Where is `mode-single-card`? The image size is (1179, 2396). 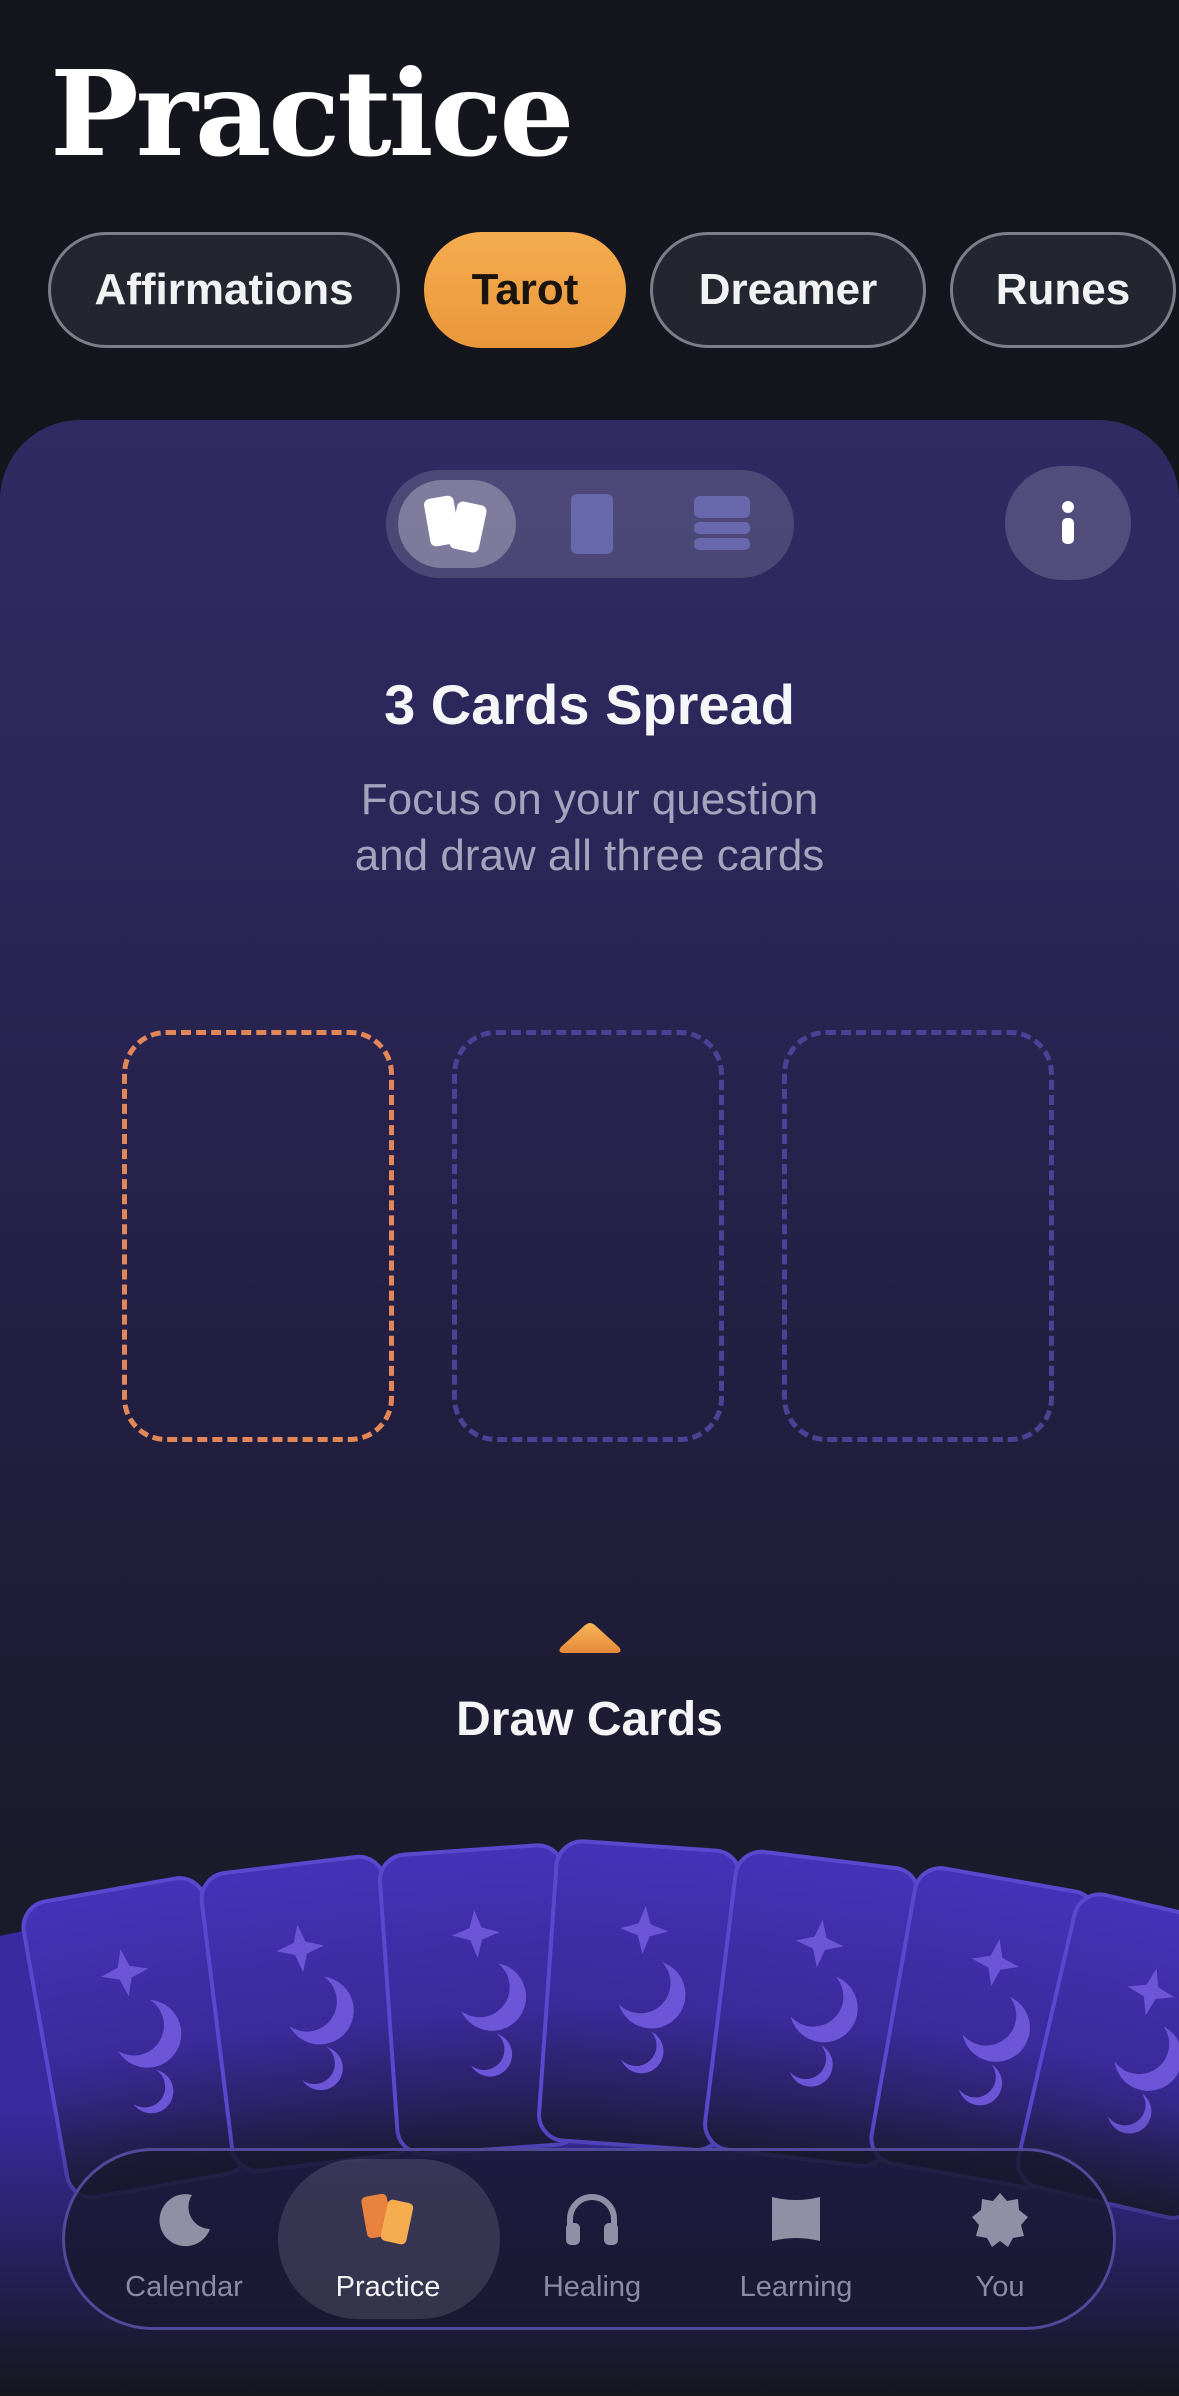
mode-single-card is located at coordinates (592, 524).